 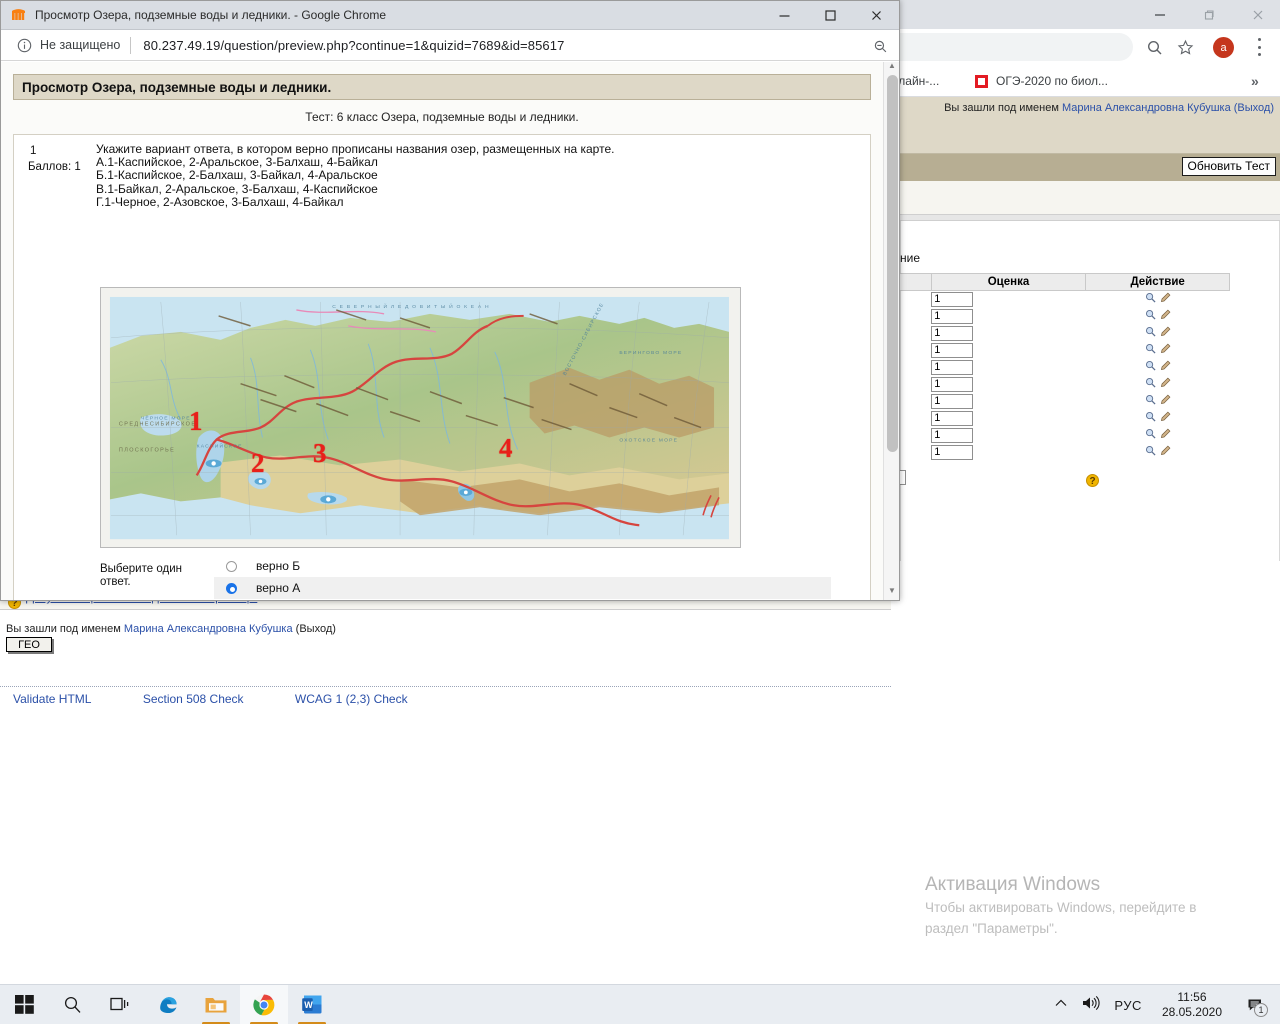 What do you see at coordinates (1008, 282) in the screenshot?
I see `col-header-grade: Оценка` at bounding box center [1008, 282].